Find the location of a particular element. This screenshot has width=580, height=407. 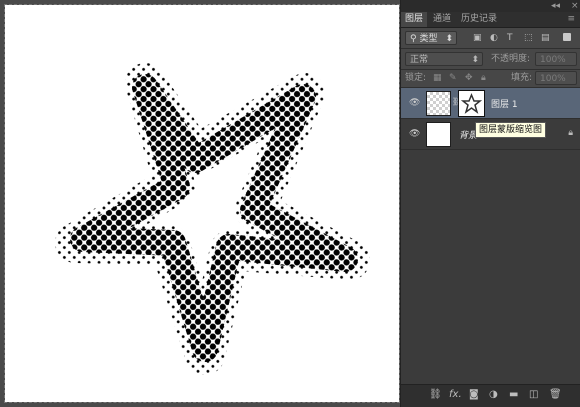

trash-icon: 🗑︎ is located at coordinates (555, 394).